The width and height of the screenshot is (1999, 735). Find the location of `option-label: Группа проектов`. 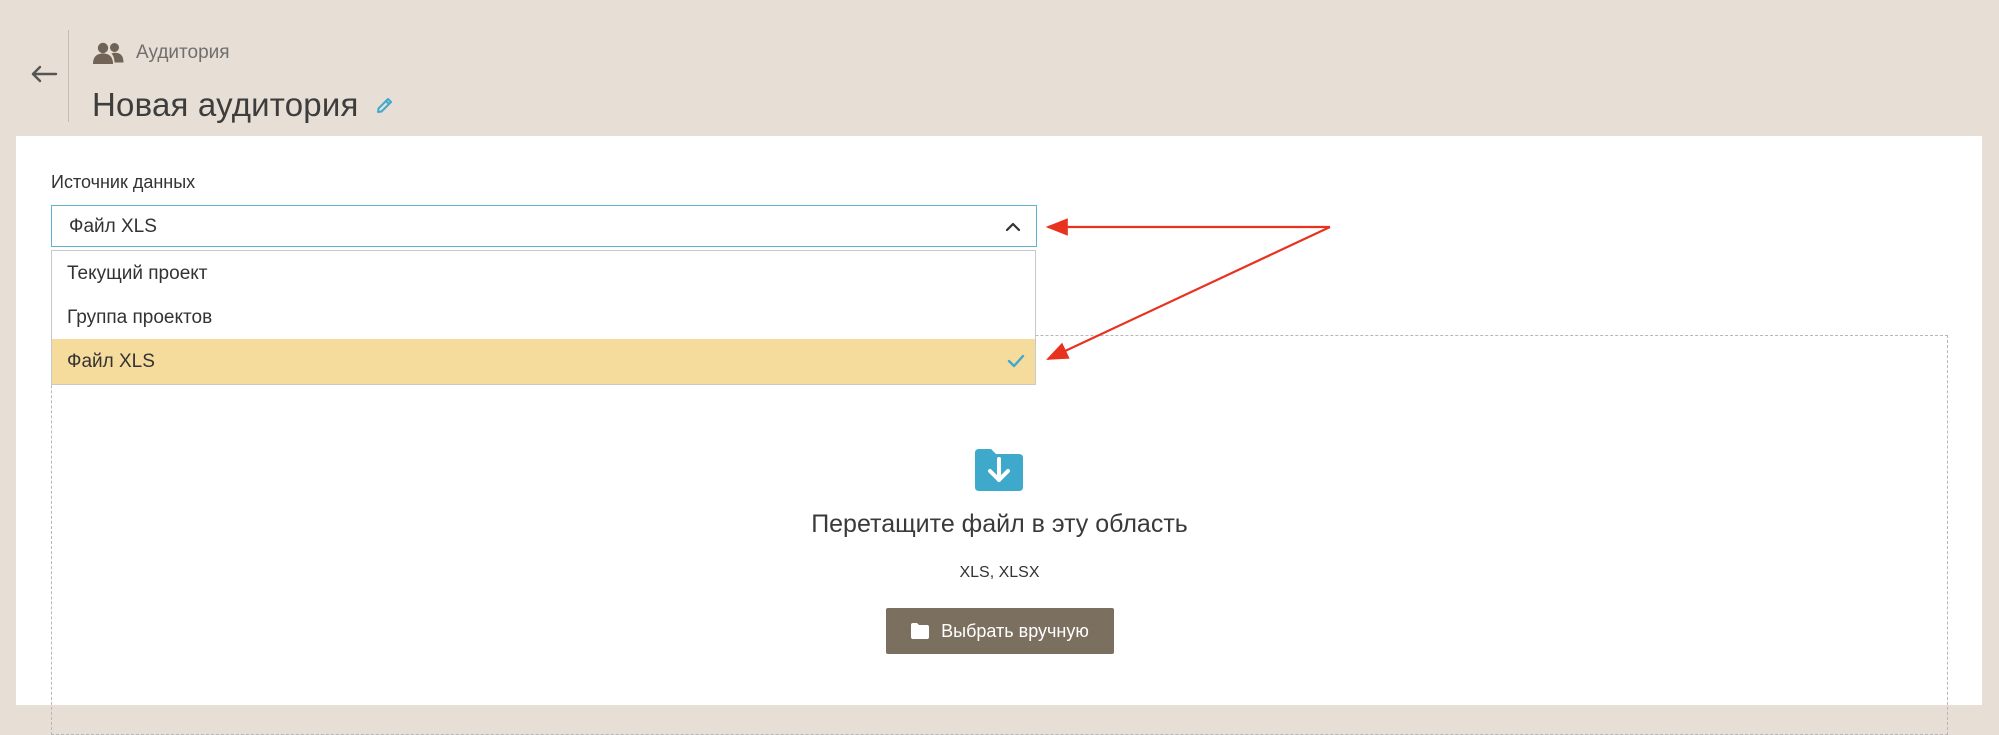

option-label: Группа проектов is located at coordinates (140, 317).